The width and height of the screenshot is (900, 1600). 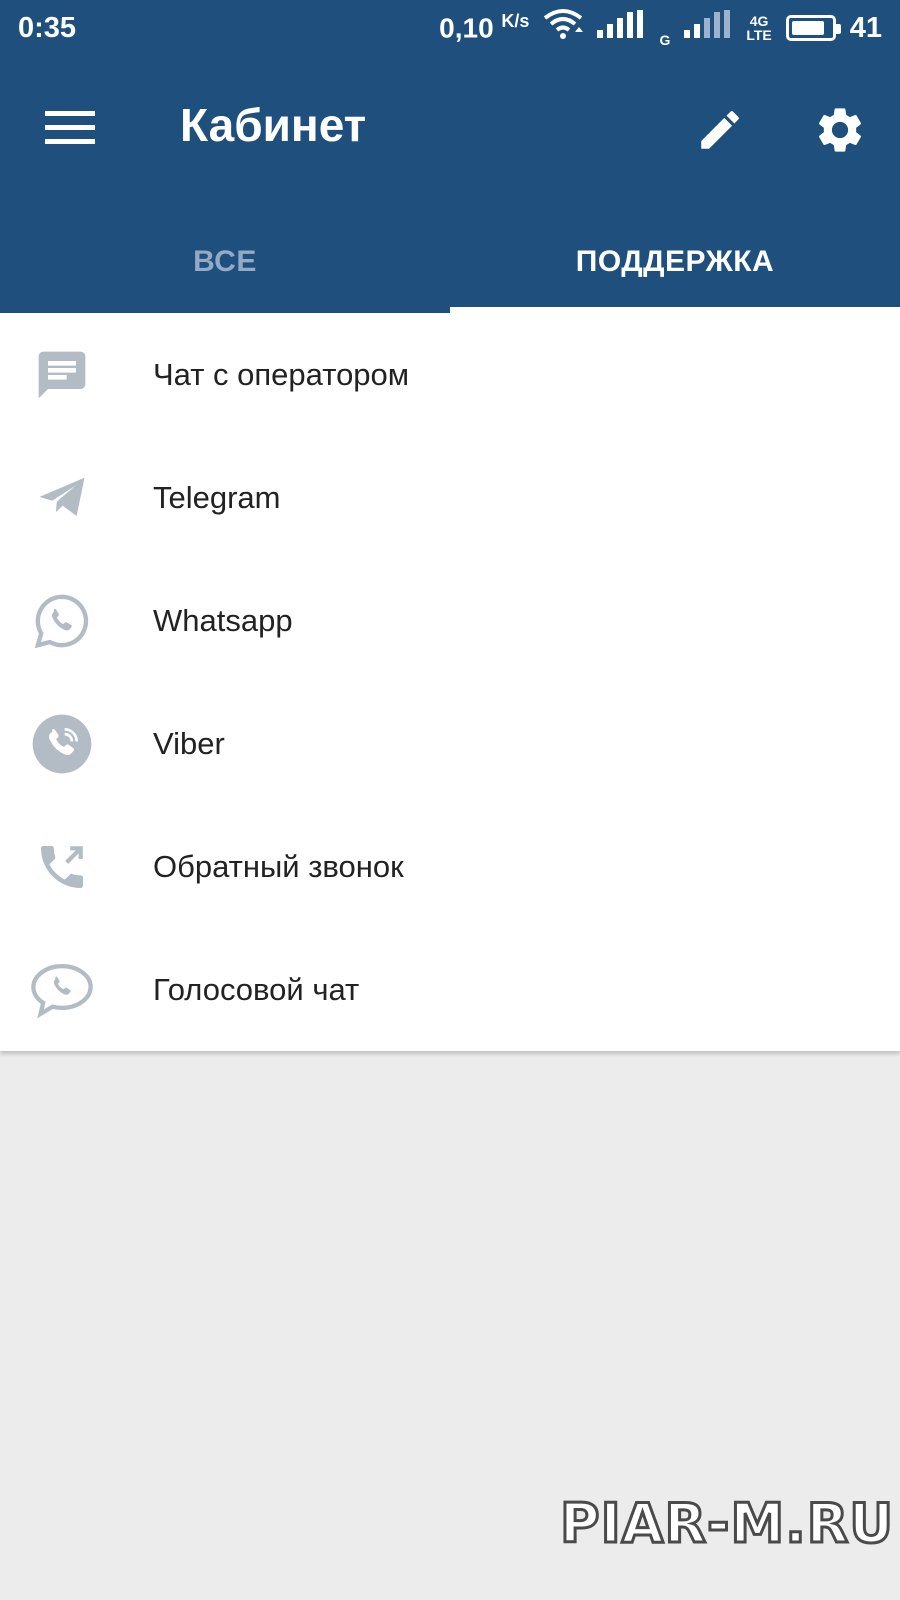 I want to click on battery-icon, so click(x=813, y=28).